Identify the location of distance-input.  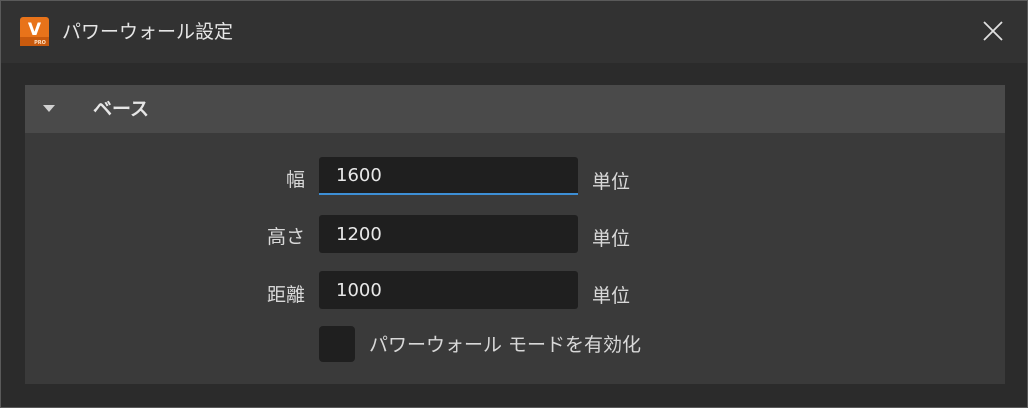
(448, 290).